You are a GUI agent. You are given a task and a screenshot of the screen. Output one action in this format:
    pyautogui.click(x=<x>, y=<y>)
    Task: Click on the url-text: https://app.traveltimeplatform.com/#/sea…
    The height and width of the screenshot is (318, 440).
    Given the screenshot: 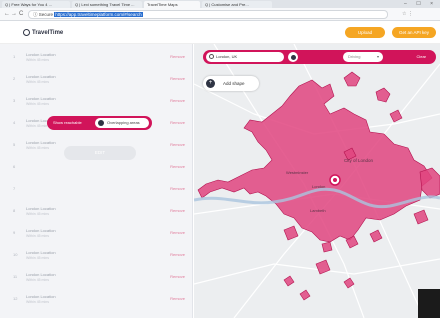 What is the action you would take?
    pyautogui.click(x=98, y=14)
    